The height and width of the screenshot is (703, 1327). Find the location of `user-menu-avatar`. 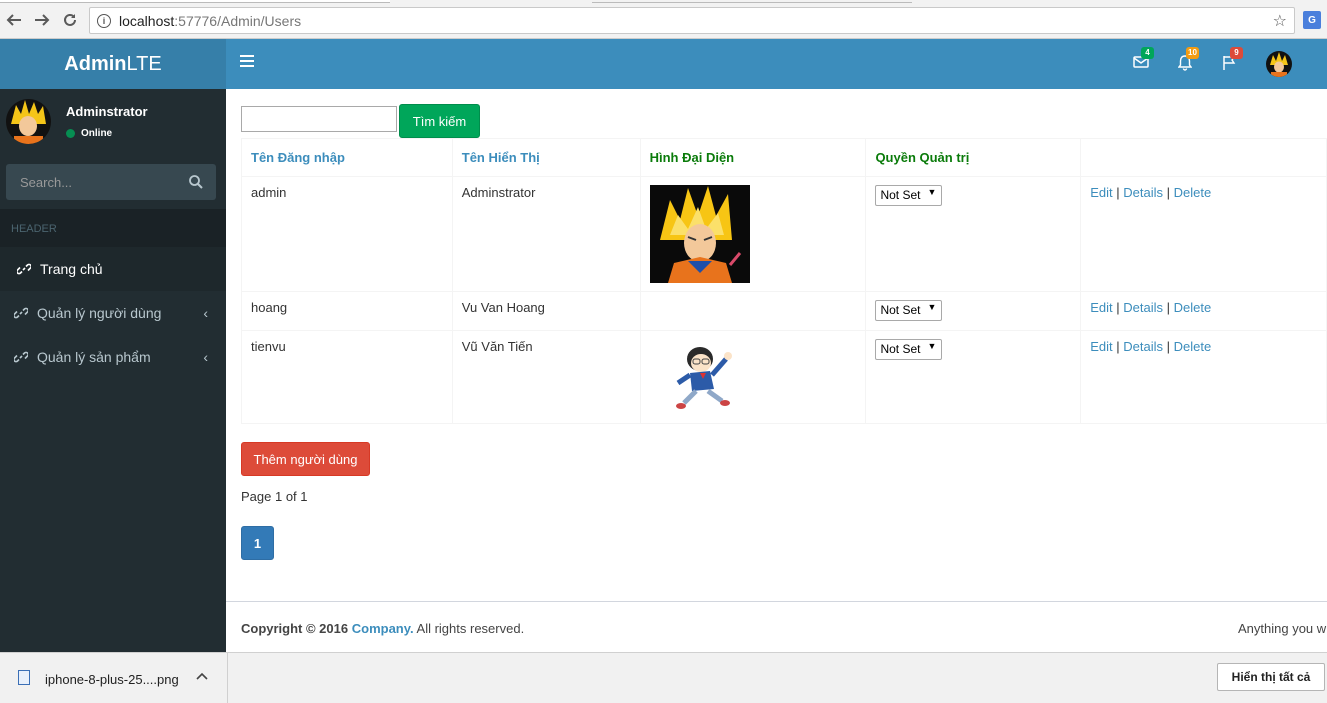

user-menu-avatar is located at coordinates (1279, 64).